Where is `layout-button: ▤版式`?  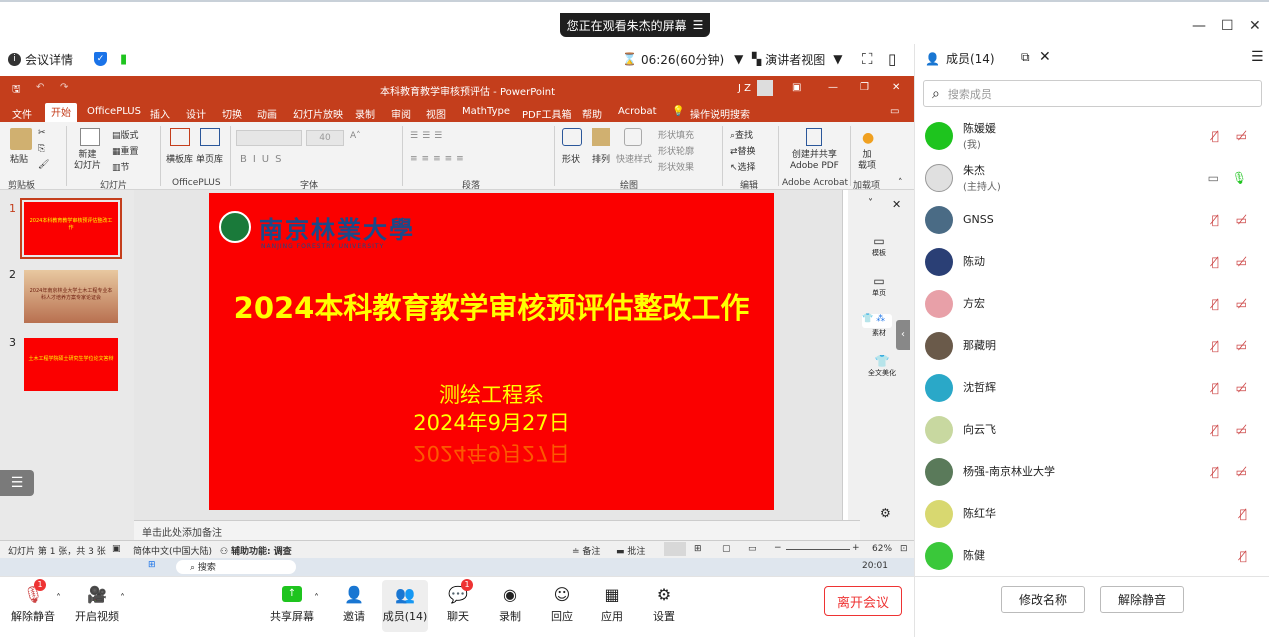 layout-button: ▤版式 is located at coordinates (125, 134).